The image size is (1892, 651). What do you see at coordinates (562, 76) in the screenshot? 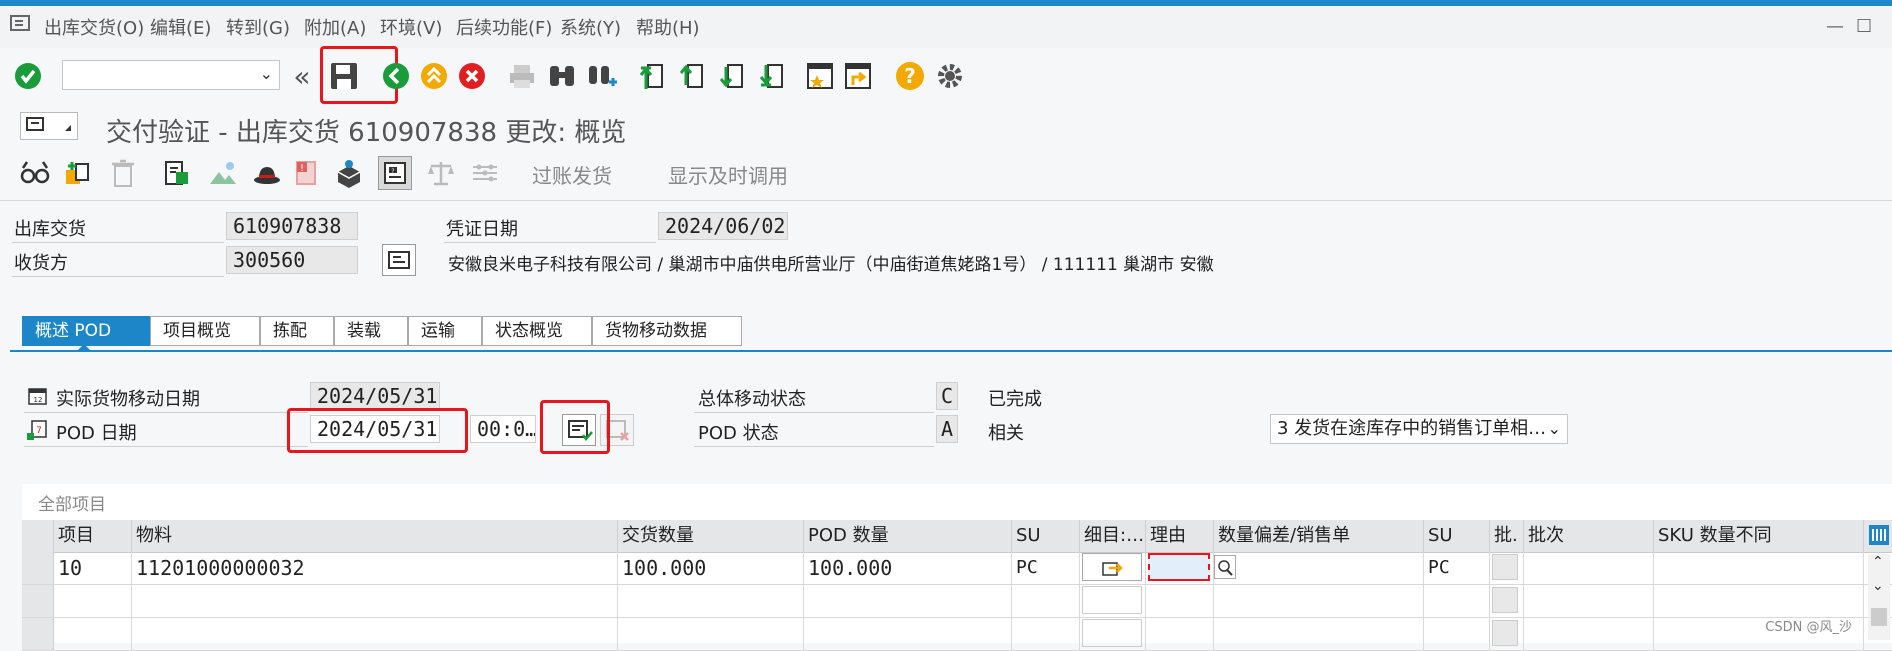
I see `find-icon` at bounding box center [562, 76].